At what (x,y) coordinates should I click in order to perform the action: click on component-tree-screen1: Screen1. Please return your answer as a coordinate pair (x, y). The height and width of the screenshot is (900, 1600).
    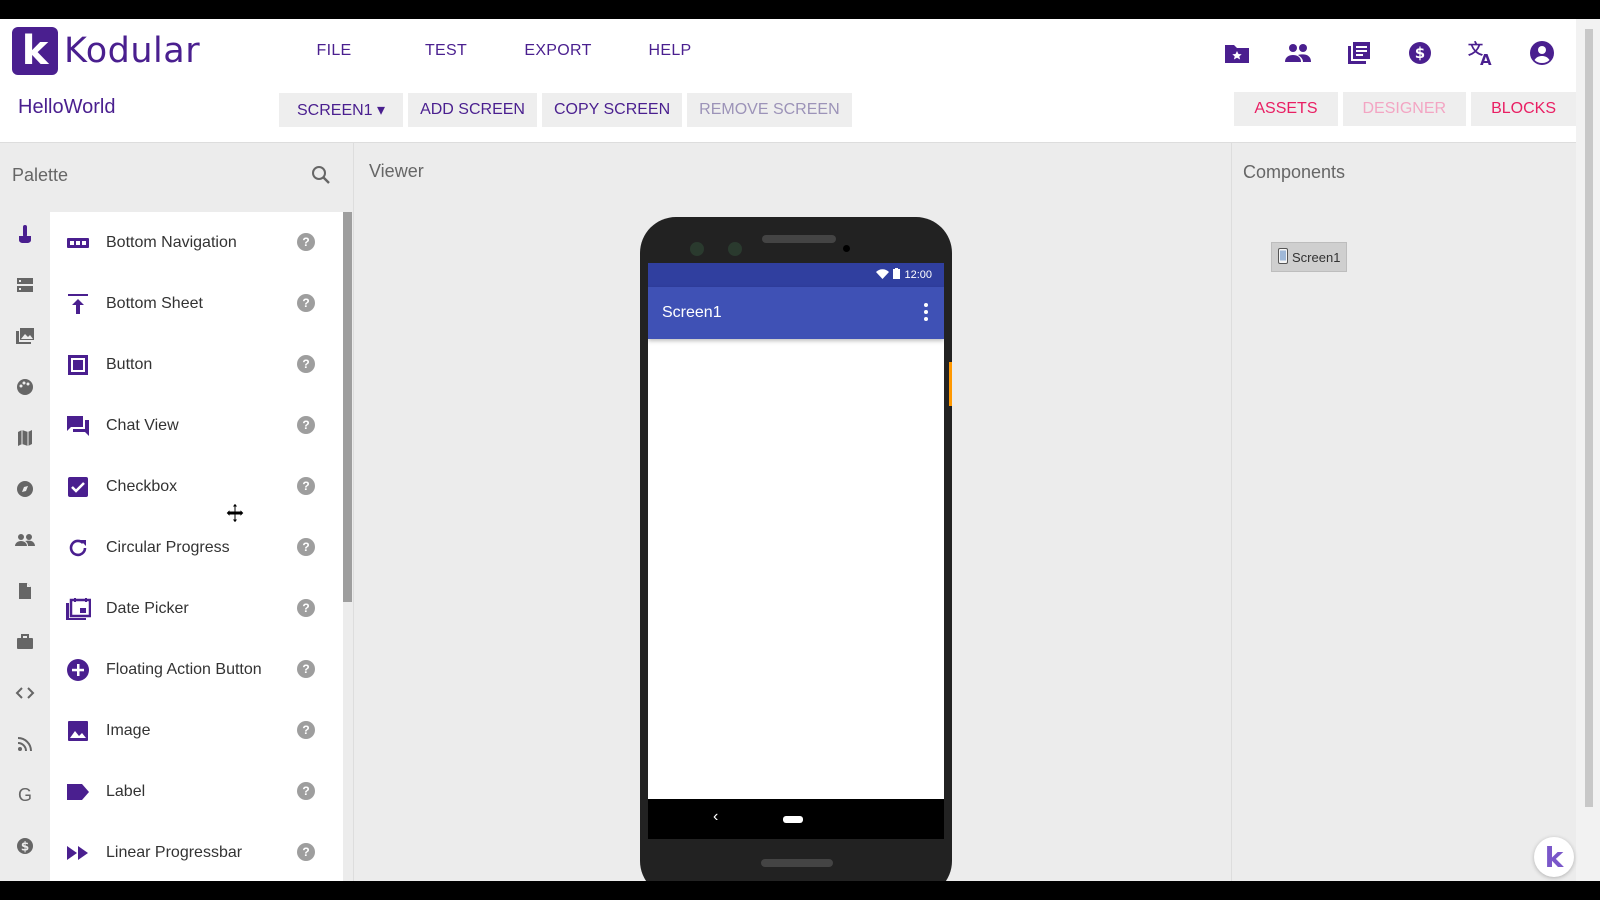
    Looking at the image, I should click on (1309, 257).